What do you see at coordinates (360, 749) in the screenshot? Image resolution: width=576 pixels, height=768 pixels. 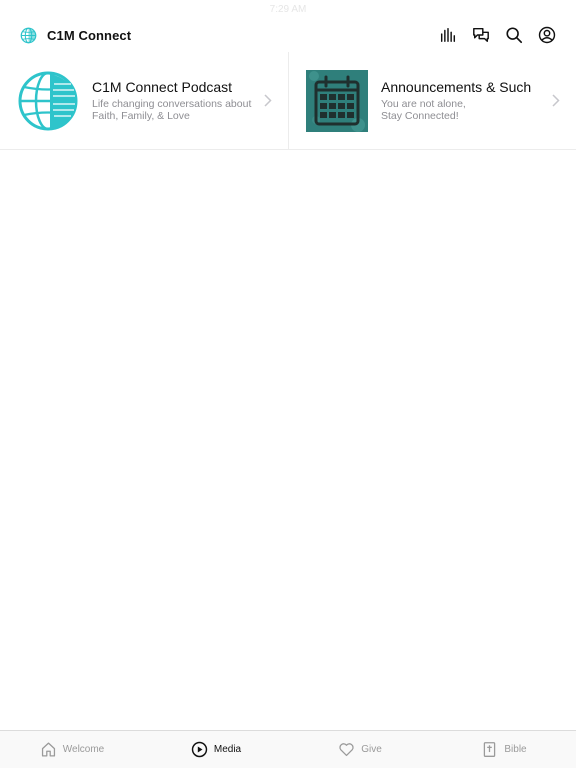 I see `tab-give: Give` at bounding box center [360, 749].